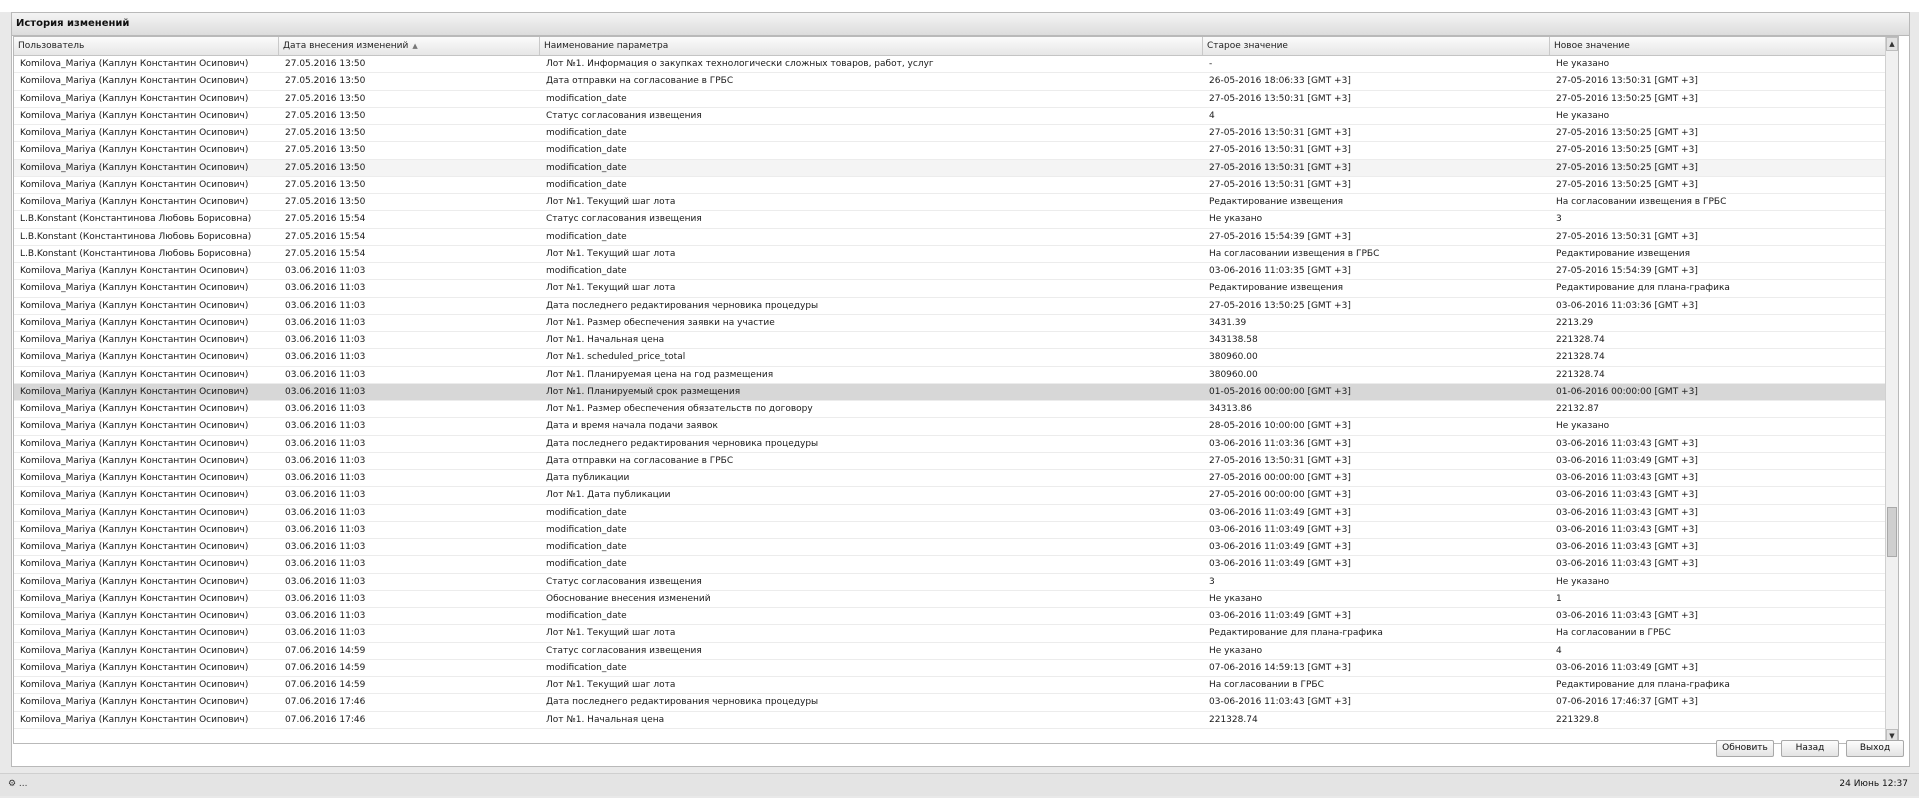 This screenshot has width=1919, height=798. I want to click on new-value-cell: 03-06-2016 11:03:49 [GMT +3], so click(1627, 460).